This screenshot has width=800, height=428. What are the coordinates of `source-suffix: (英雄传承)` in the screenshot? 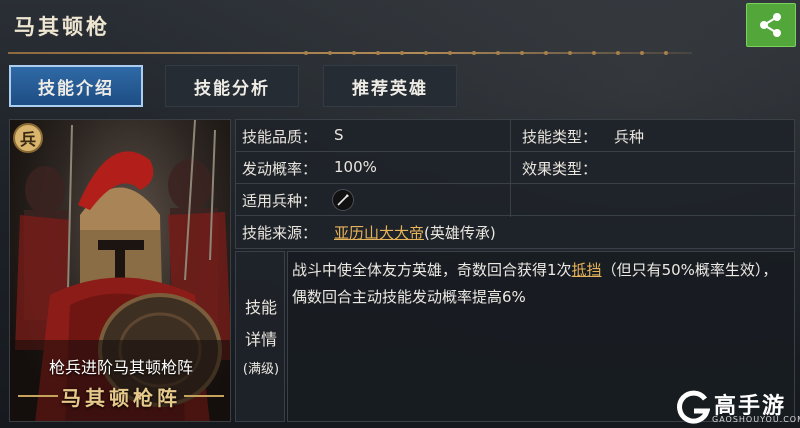 It's located at (460, 233).